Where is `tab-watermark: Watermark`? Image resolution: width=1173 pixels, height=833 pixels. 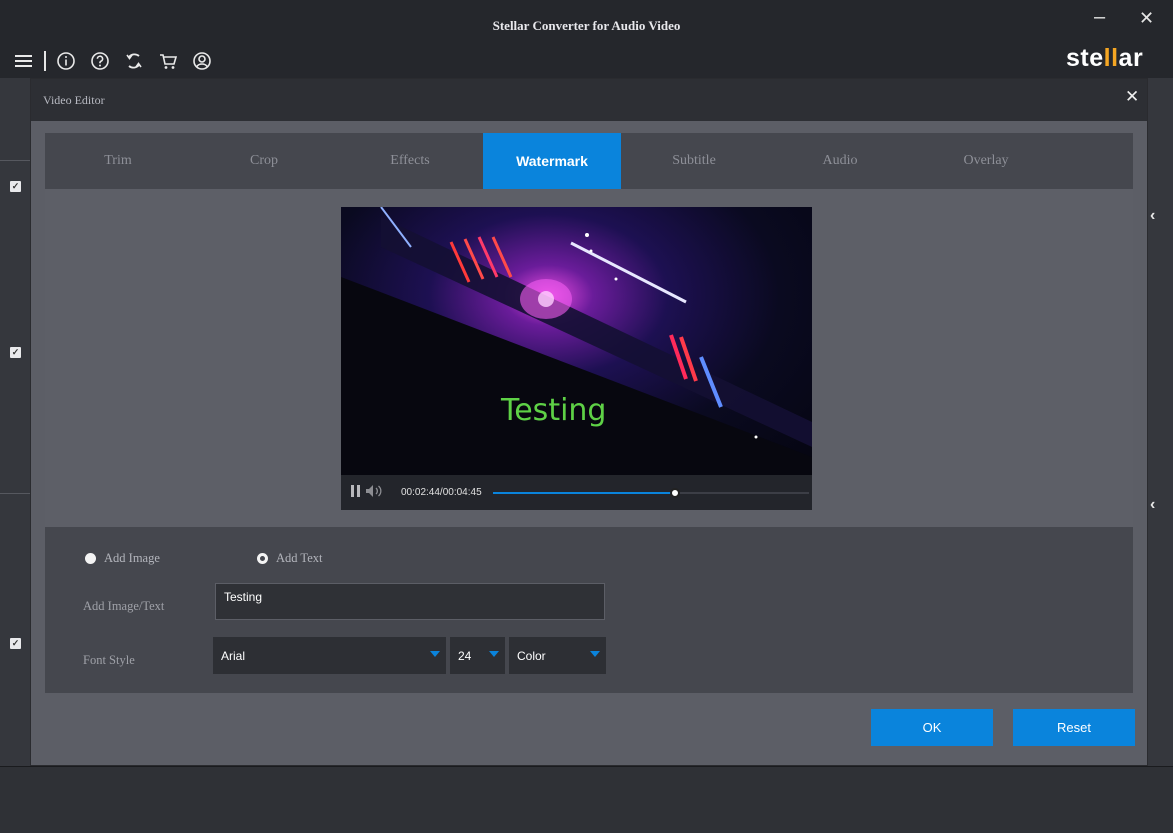 tab-watermark: Watermark is located at coordinates (552, 161).